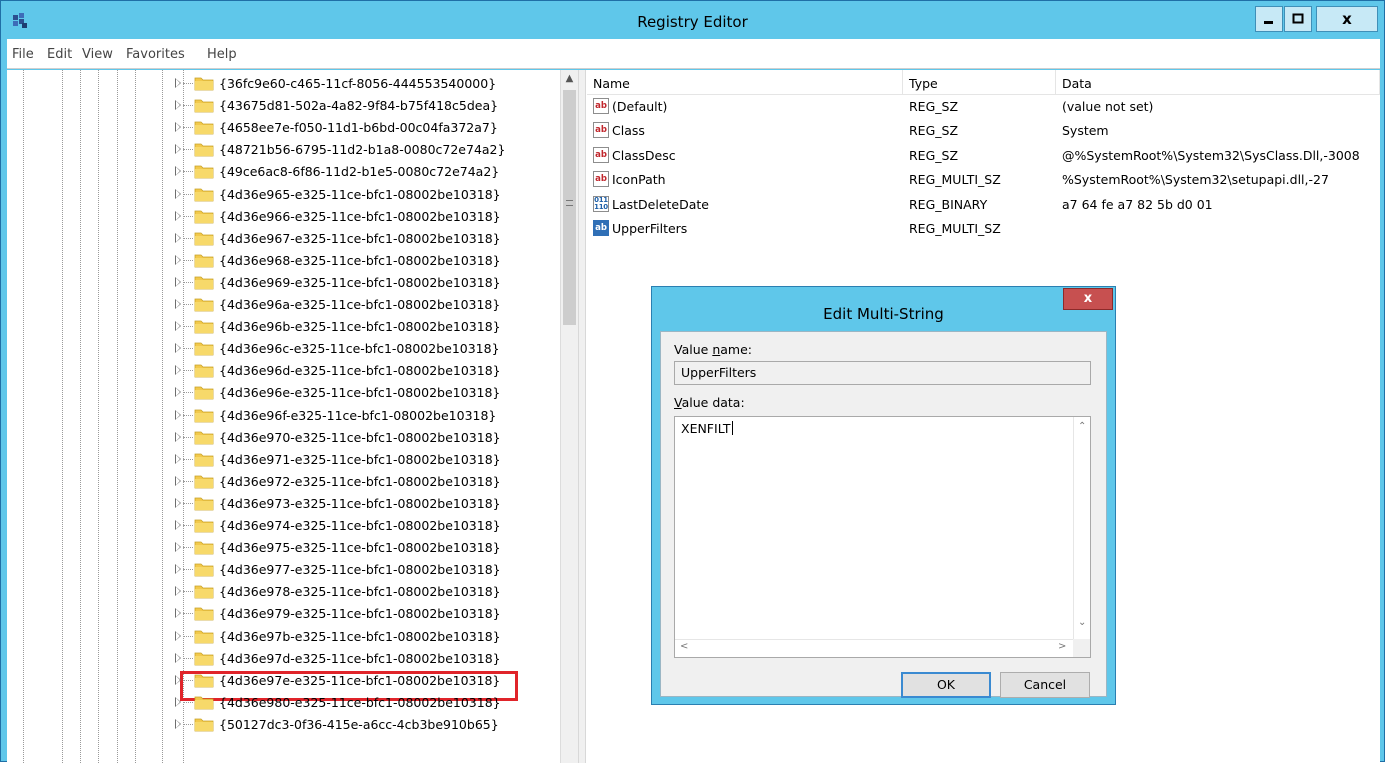 This screenshot has width=1385, height=763. I want to click on tree-item: {4d36e966-e325-11ce-bfc1-08002be10318}, so click(283, 217).